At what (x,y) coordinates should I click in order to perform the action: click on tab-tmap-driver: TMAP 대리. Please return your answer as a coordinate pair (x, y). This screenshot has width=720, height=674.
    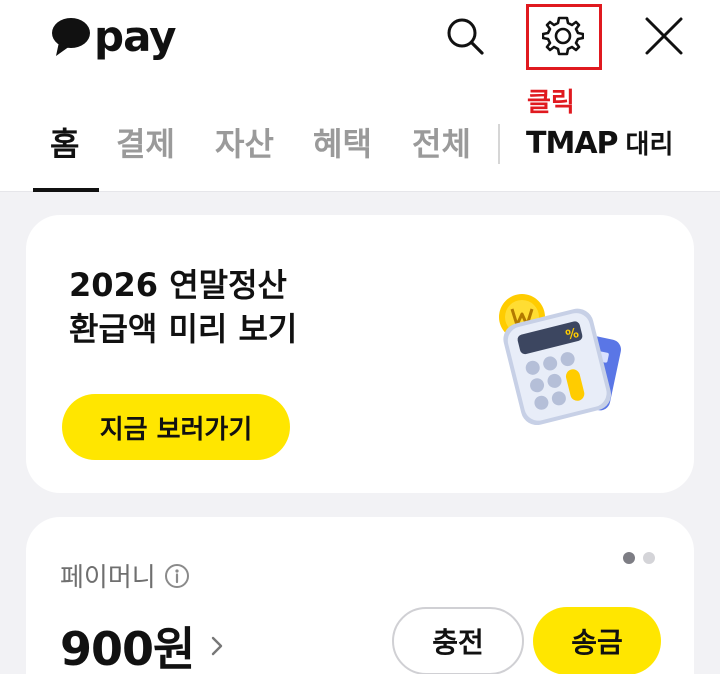
    Looking at the image, I should click on (599, 144).